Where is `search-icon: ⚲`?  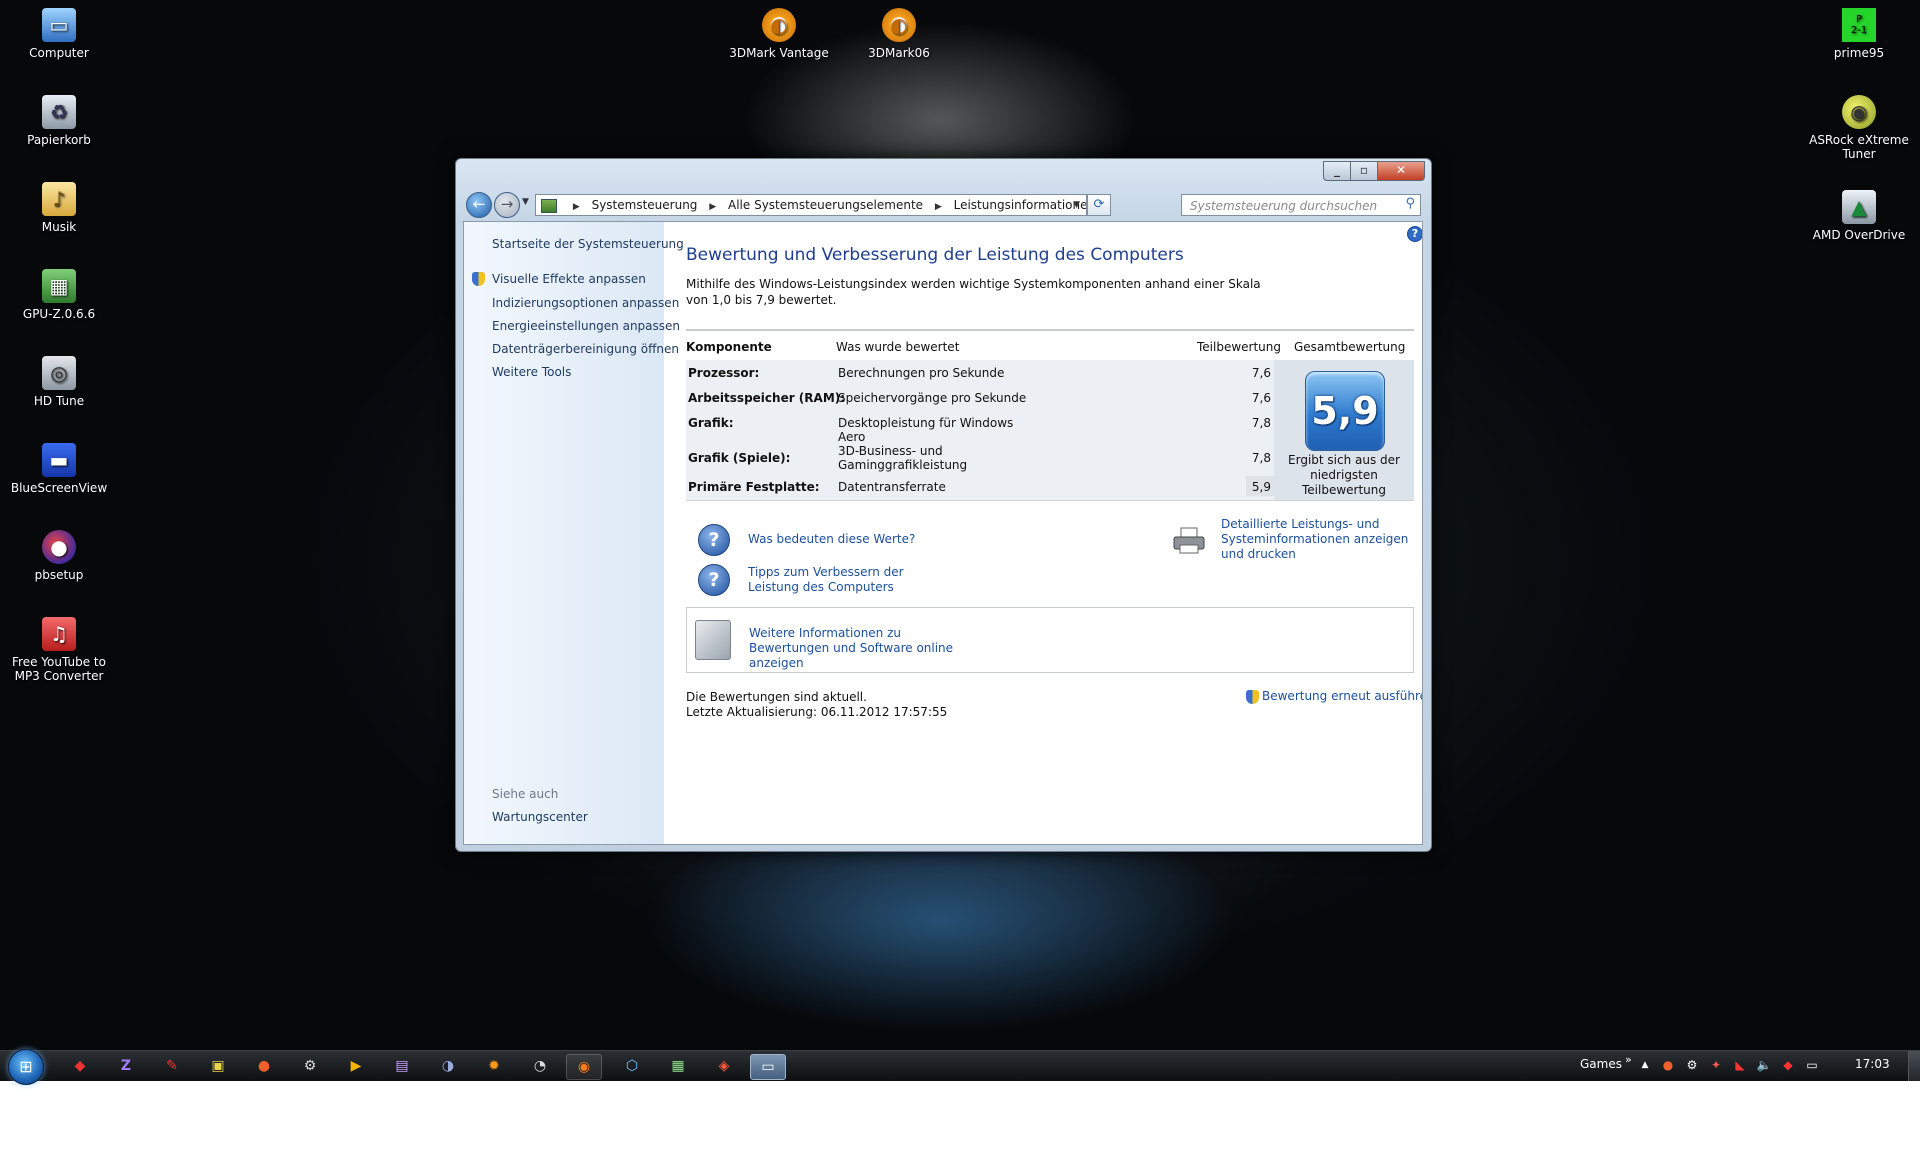 search-icon: ⚲ is located at coordinates (1410, 203).